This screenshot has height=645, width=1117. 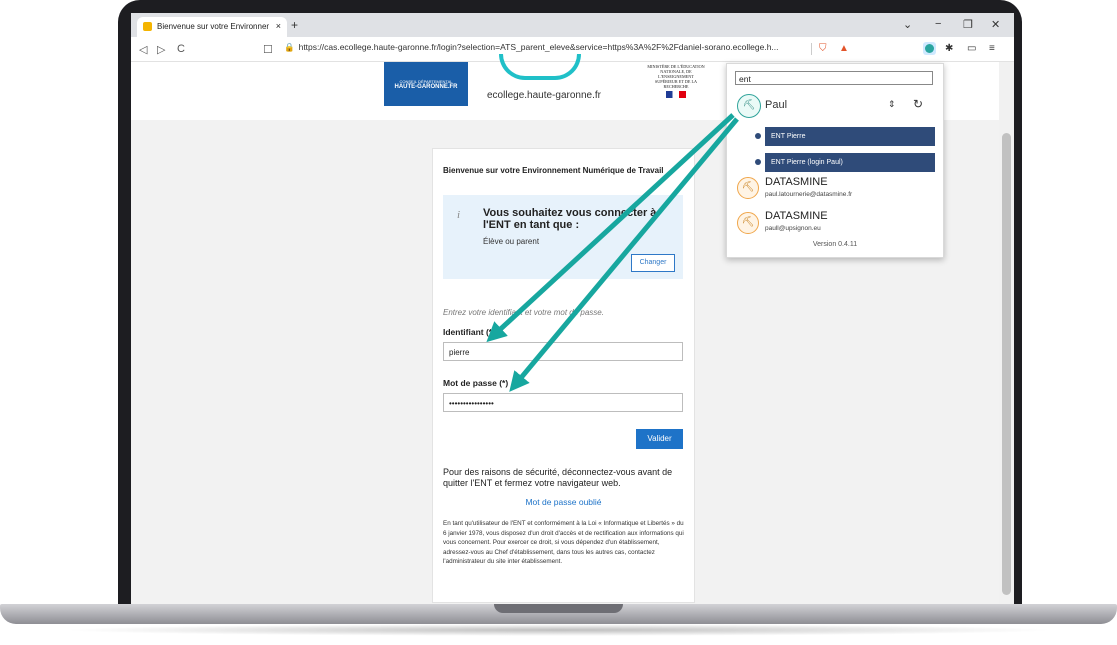 What do you see at coordinates (558, 608) in the screenshot?
I see `laptop-base-notch` at bounding box center [558, 608].